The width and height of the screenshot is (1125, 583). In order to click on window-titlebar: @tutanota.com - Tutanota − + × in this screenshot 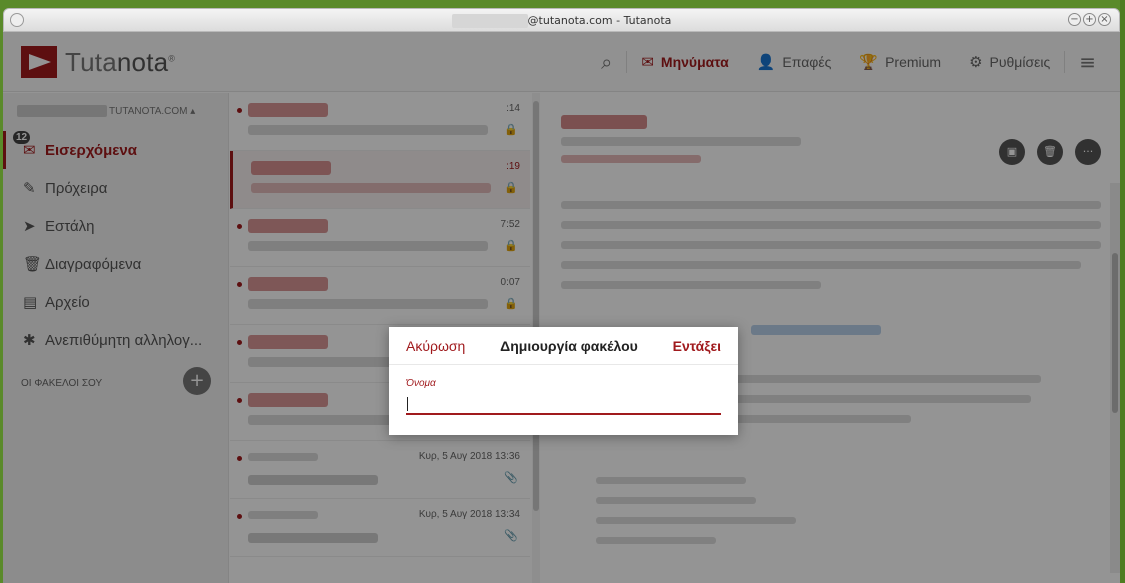, I will do `click(561, 20)`.